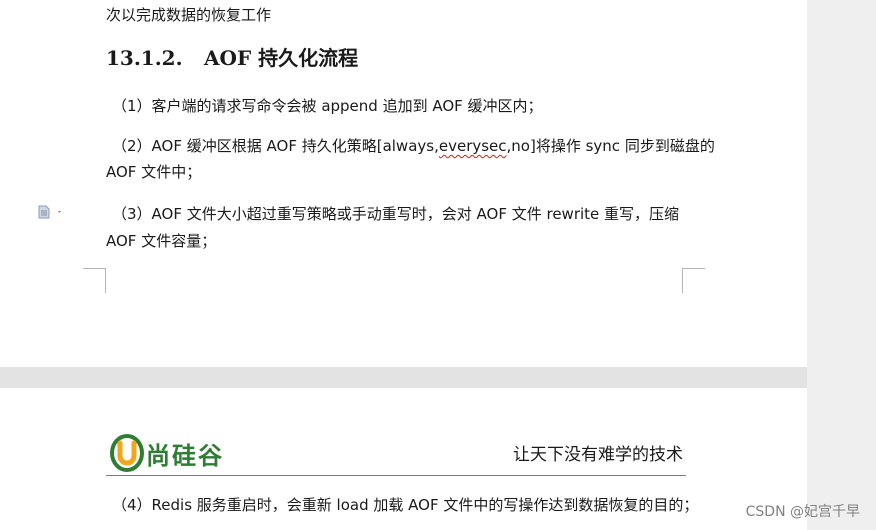 The height and width of the screenshot is (530, 876). I want to click on section-title: AOF 持久化流程, so click(281, 58).